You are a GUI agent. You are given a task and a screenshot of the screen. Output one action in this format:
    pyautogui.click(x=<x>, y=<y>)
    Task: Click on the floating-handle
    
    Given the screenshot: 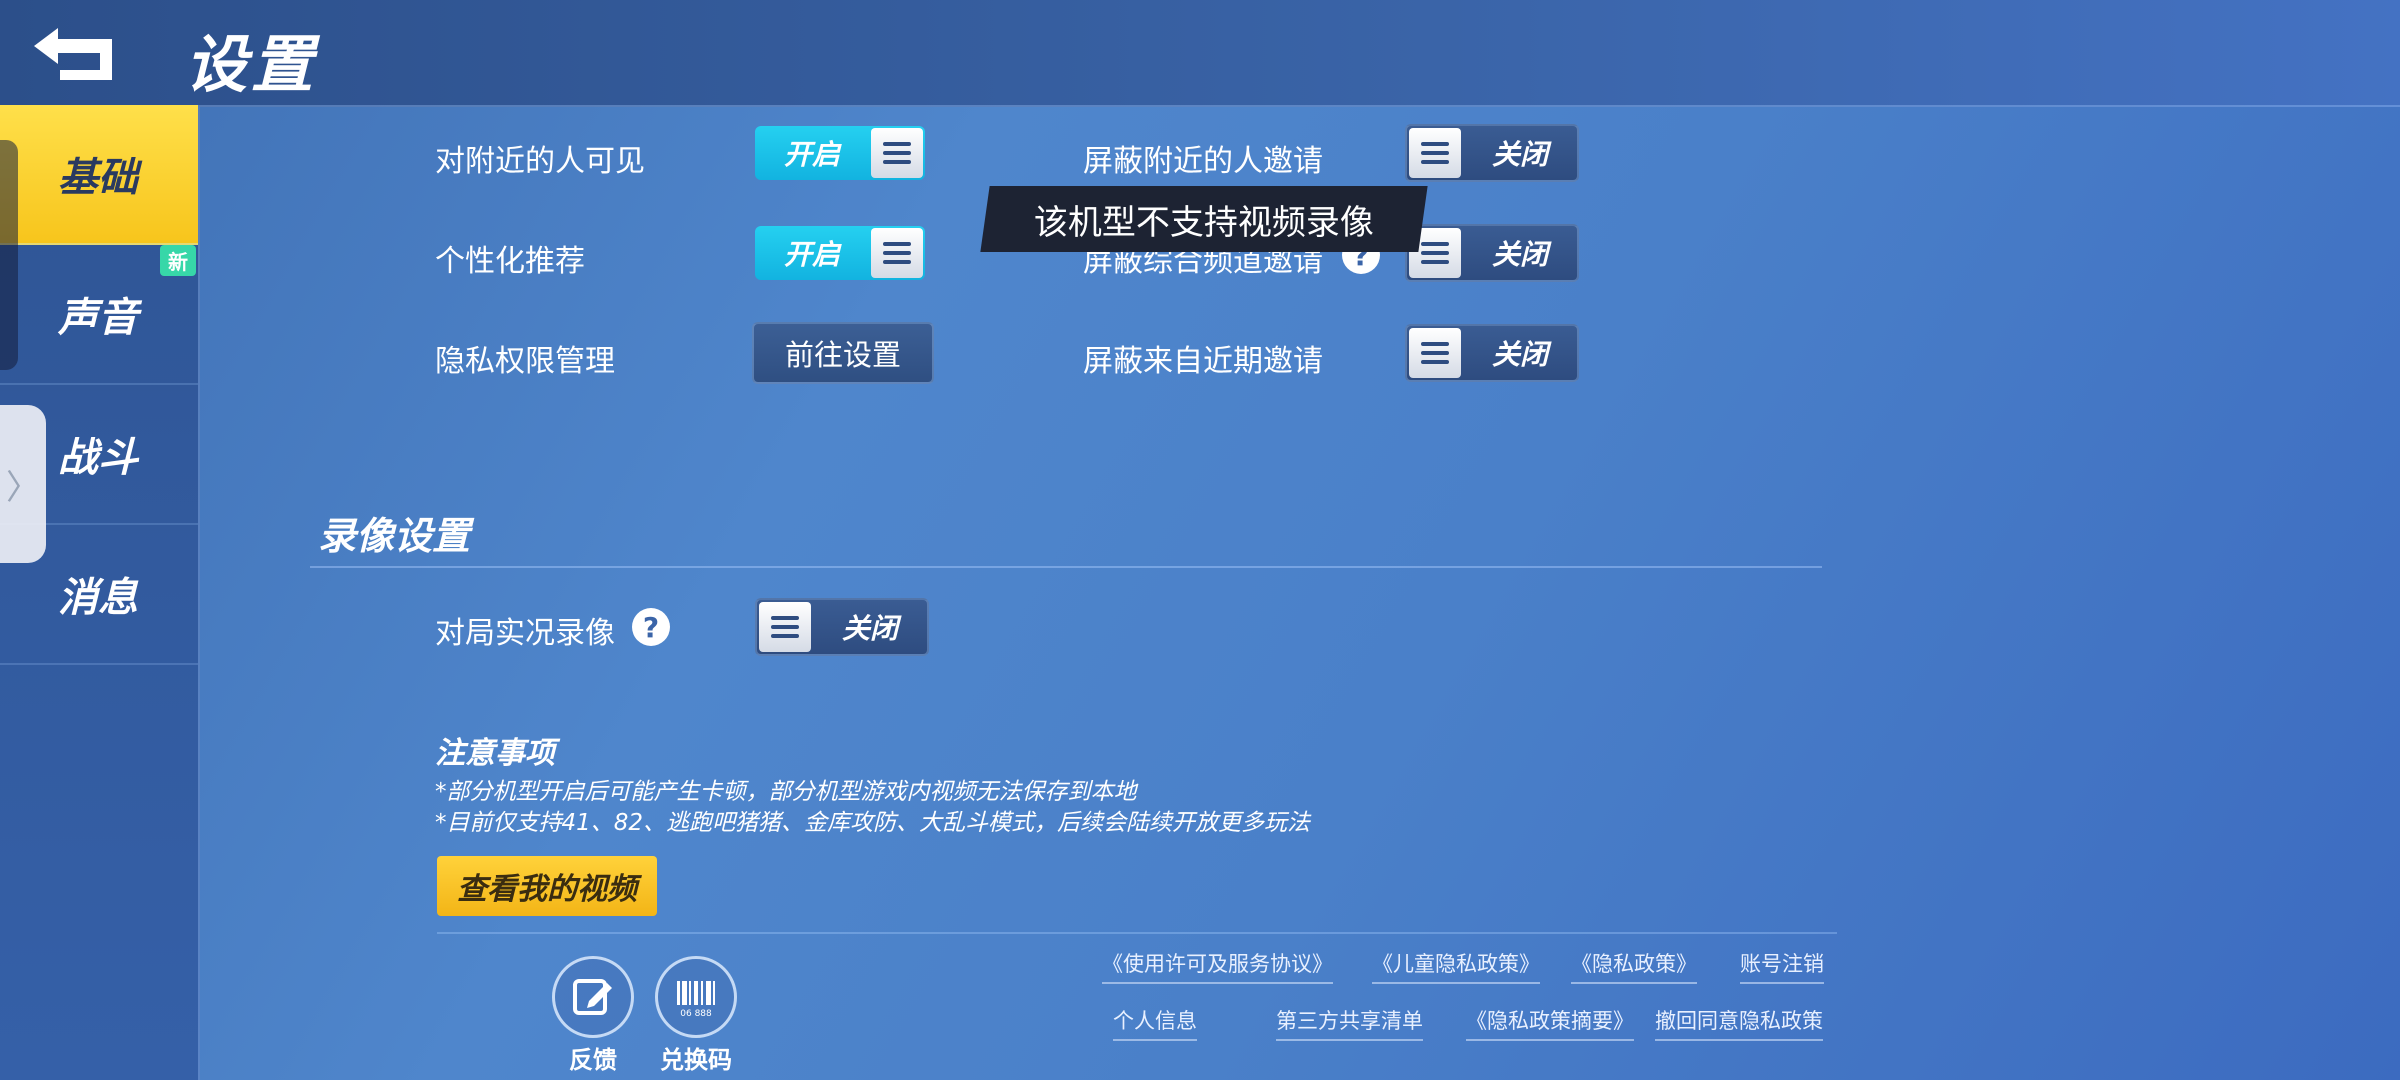 What is the action you would take?
    pyautogui.click(x=9, y=255)
    